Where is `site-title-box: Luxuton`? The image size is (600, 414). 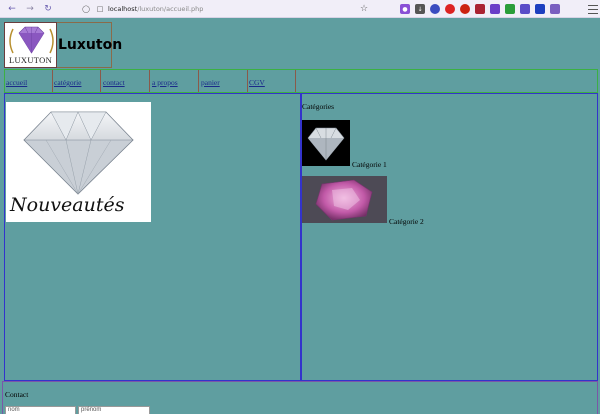 site-title-box: Luxuton is located at coordinates (89, 45).